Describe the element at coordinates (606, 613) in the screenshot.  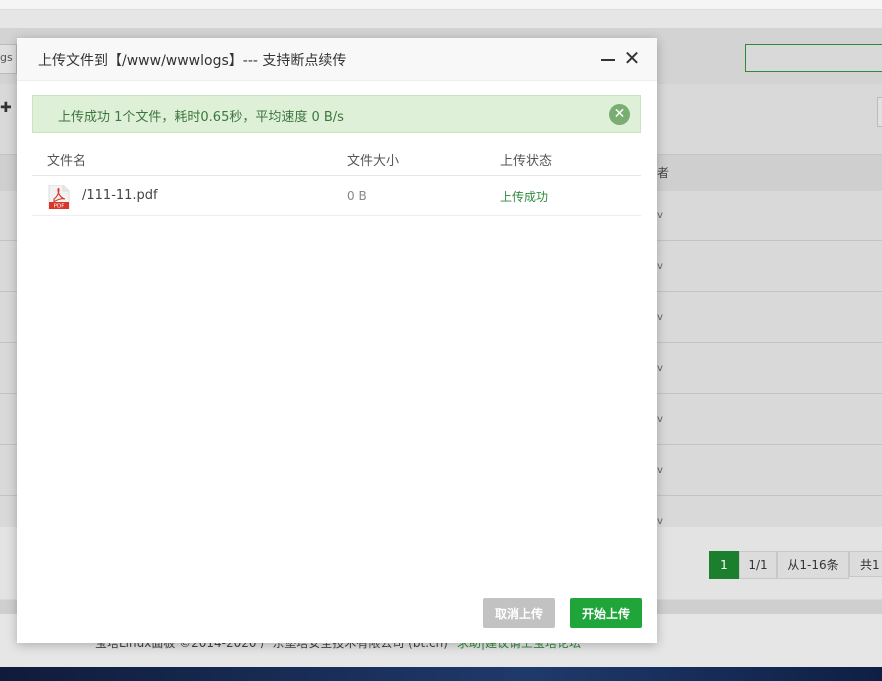
I see `start-upload-button: 开始上传` at that location.